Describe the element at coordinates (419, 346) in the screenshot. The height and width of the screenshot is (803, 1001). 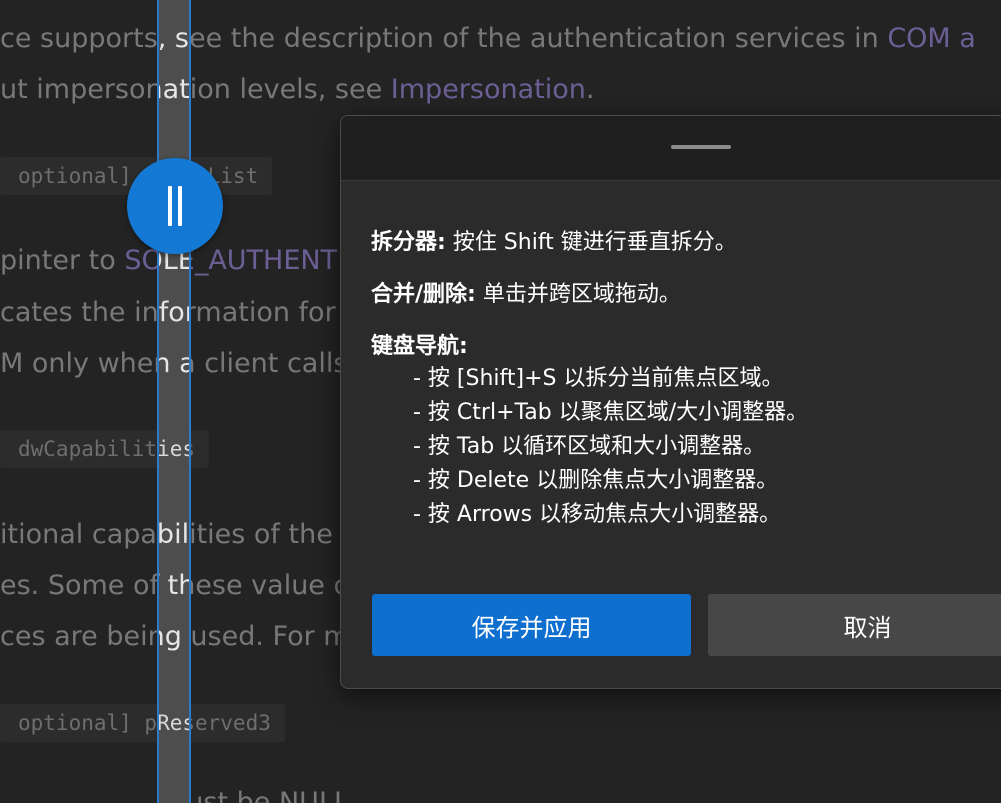
I see `keyboard-label: 键盘导航:` at that location.